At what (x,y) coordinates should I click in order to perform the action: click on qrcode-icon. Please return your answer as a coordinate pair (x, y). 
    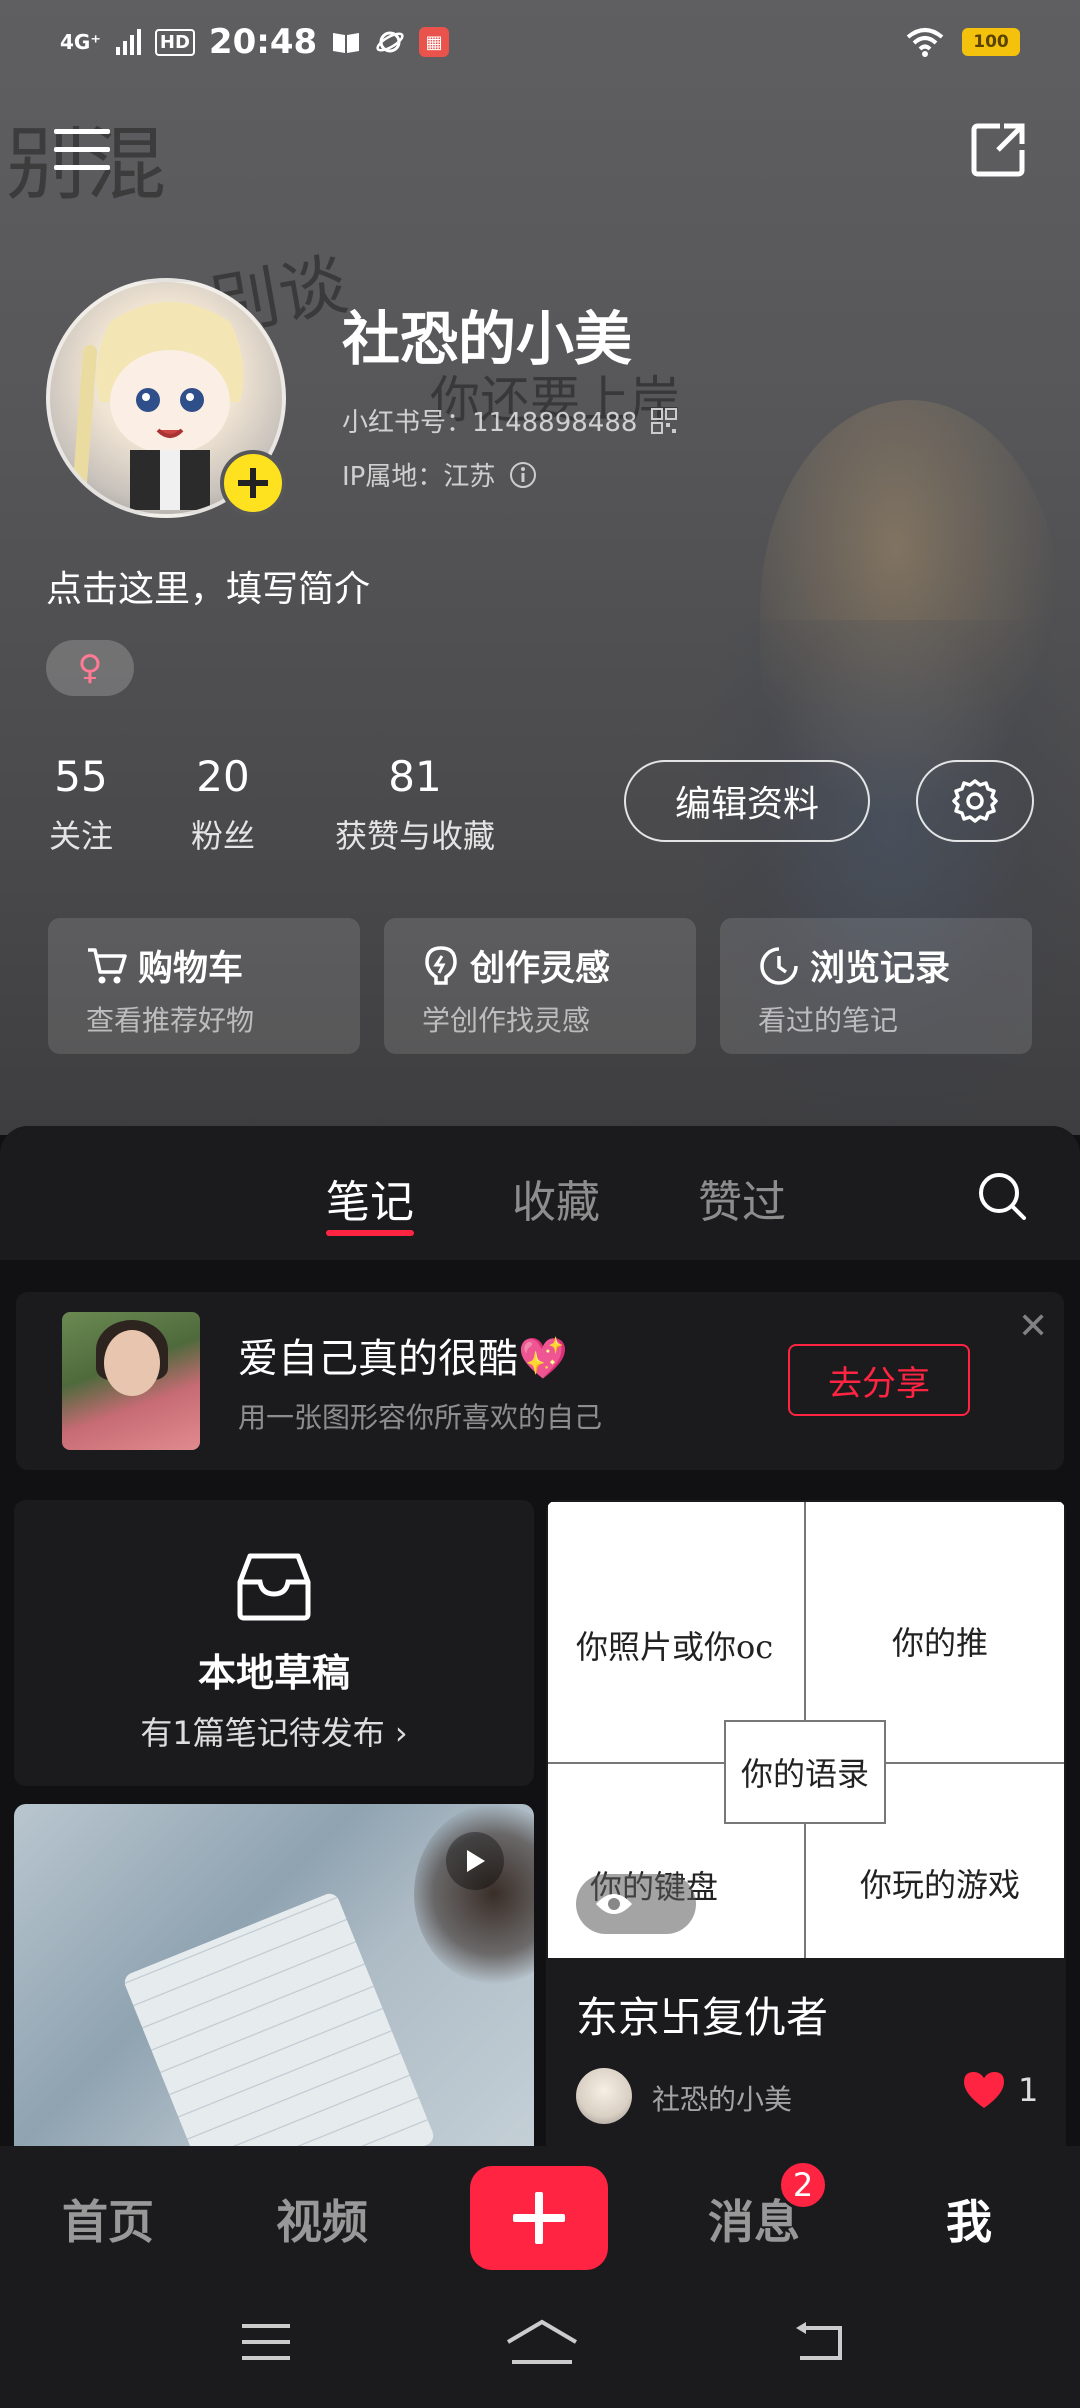
    Looking at the image, I should click on (664, 420).